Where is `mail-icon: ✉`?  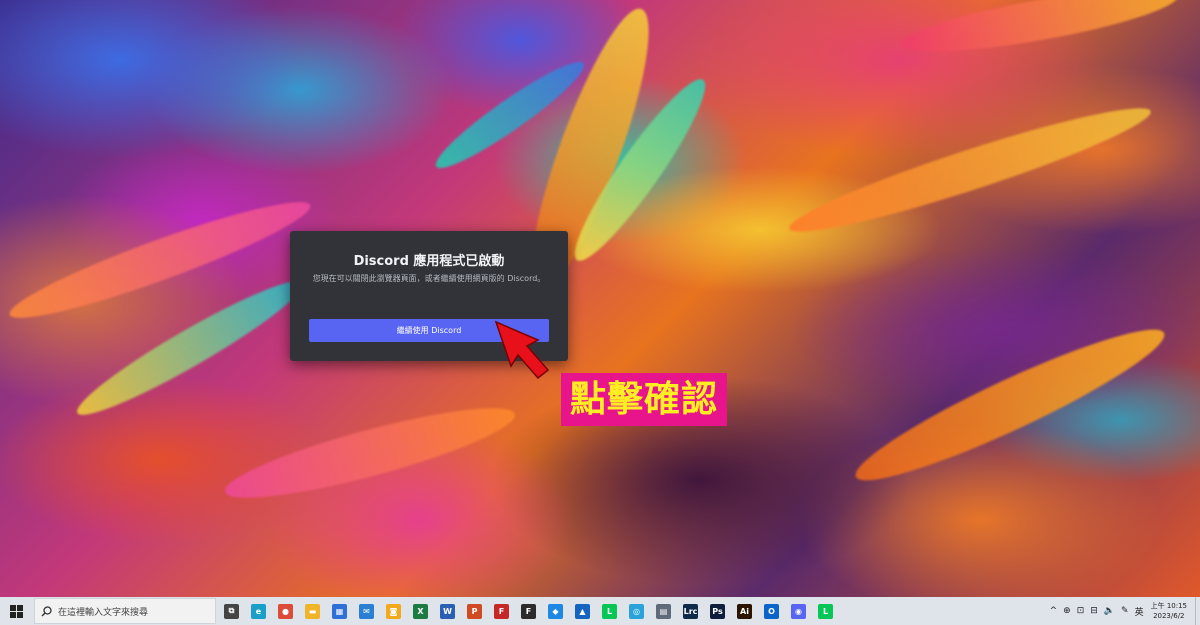 mail-icon: ✉ is located at coordinates (366, 611).